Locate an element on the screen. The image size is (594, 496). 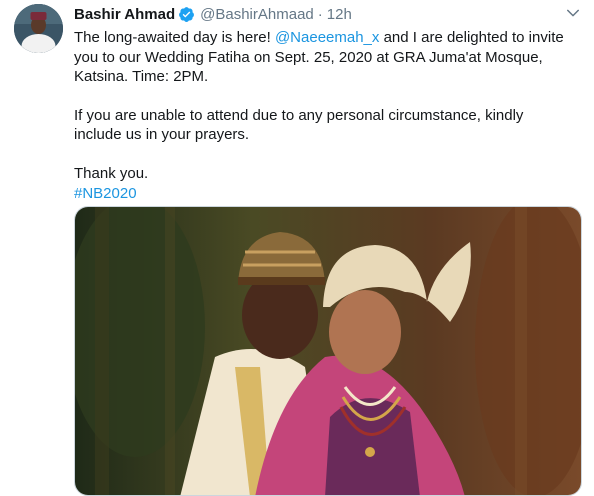
chevron-down-icon is located at coordinates (573, 13).